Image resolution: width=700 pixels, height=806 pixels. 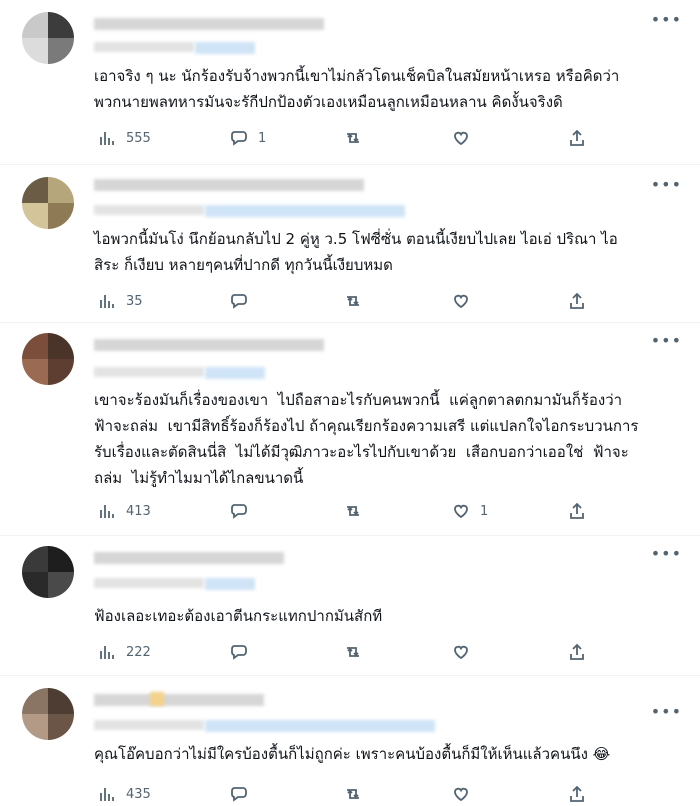 I want to click on like-count: 1, so click(x=484, y=511).